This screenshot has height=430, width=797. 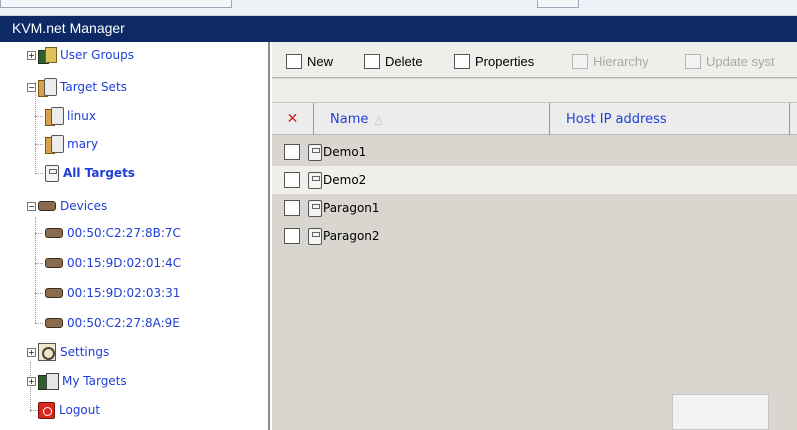 I want to click on sidebar-item-devices: − Devices, so click(x=67, y=206).